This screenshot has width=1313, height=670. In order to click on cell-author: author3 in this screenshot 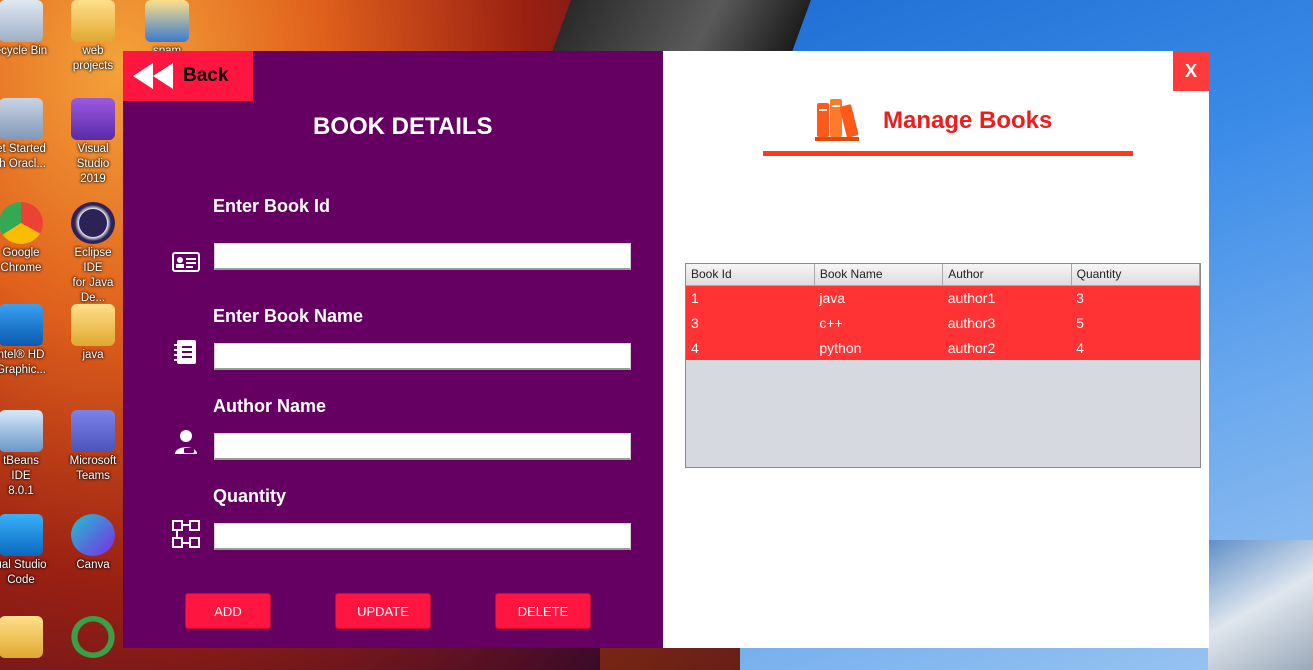, I will do `click(1007, 322)`.